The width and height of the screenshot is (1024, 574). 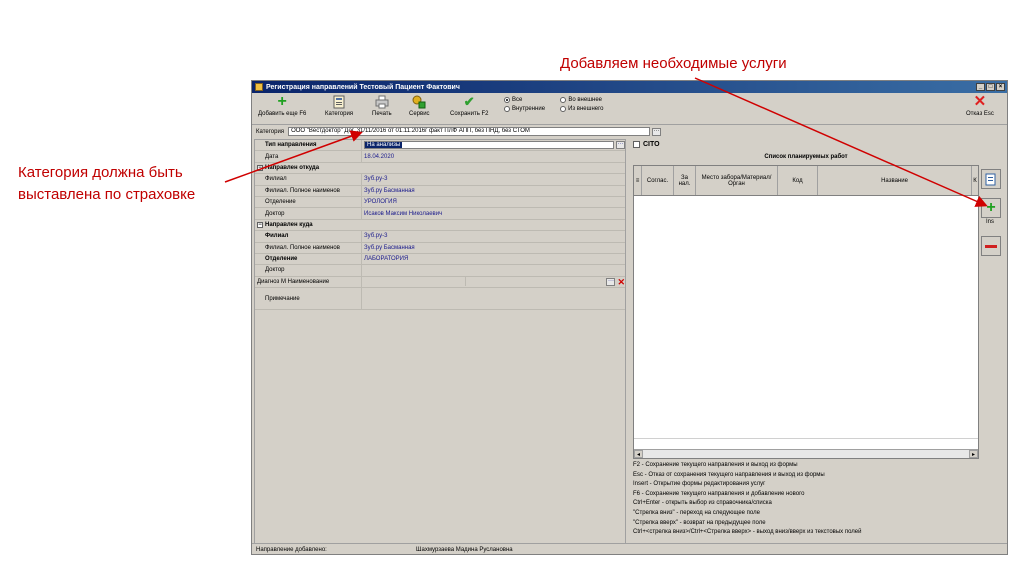 I want to click on close-button: ×, so click(x=1000, y=87).